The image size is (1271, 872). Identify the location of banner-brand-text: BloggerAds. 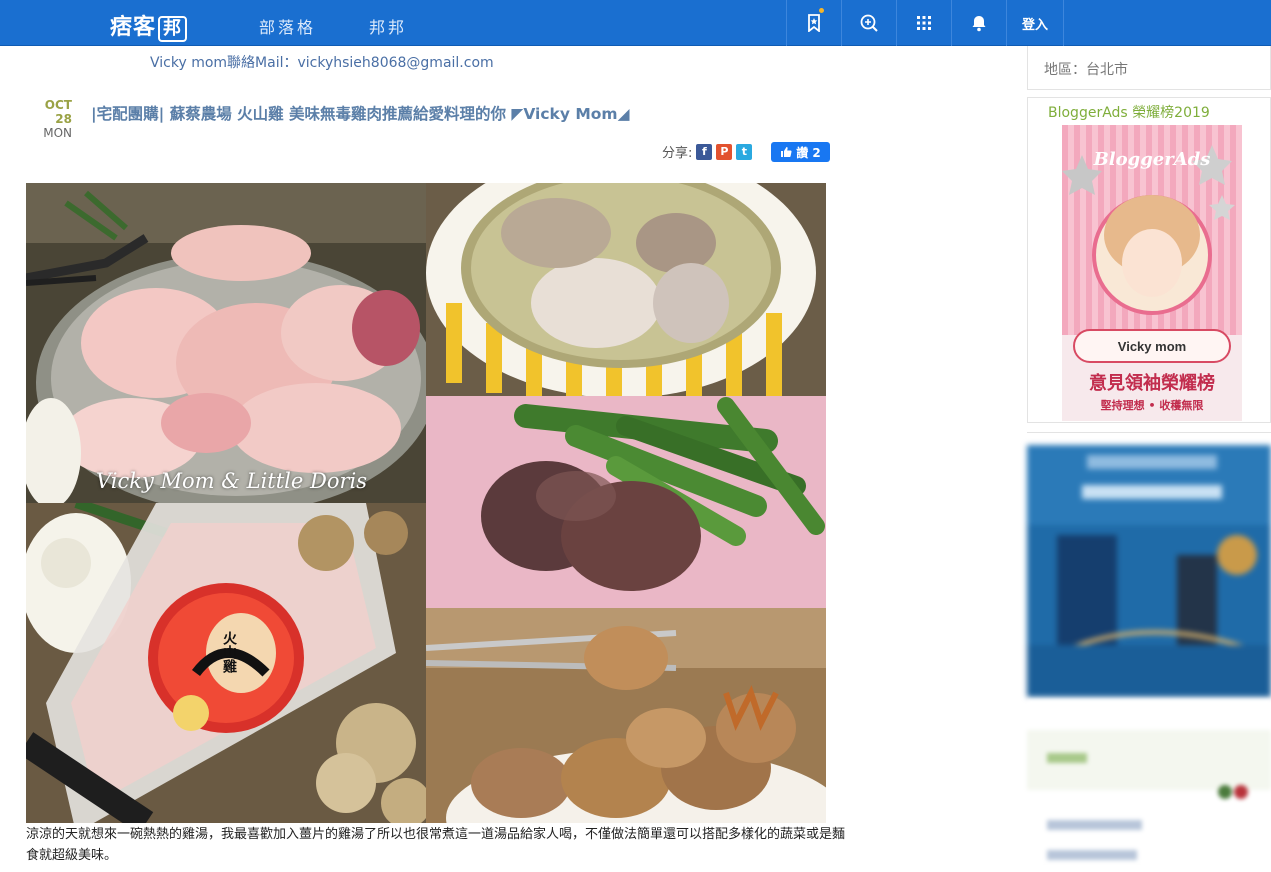
(1152, 159).